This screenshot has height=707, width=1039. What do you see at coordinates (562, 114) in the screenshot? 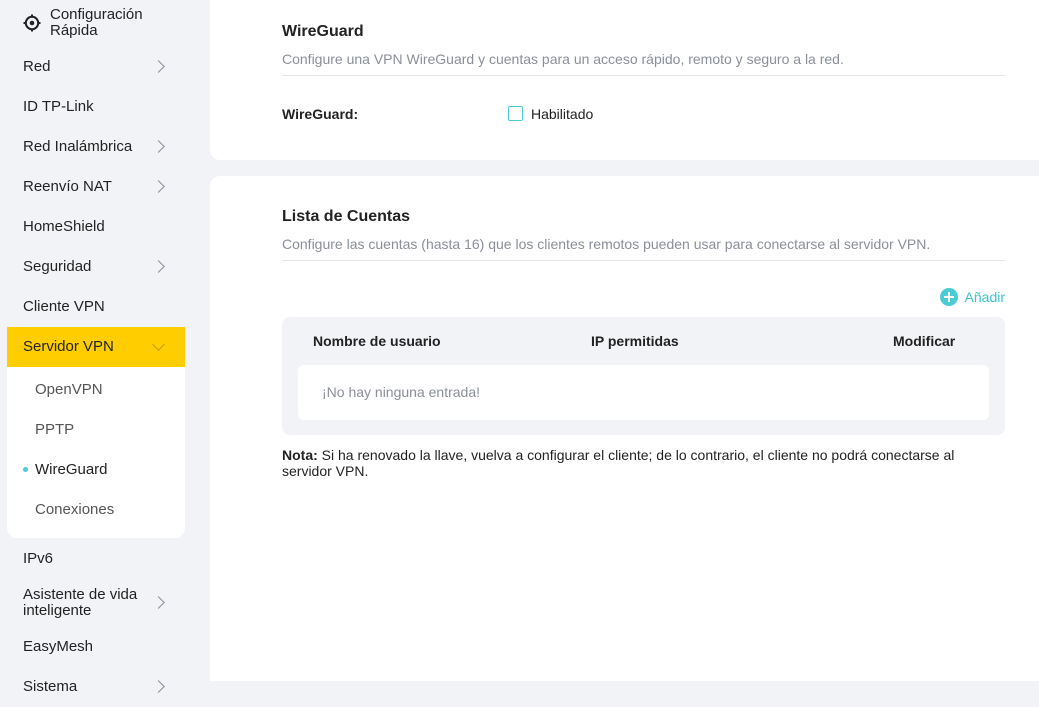
I see `enable-checkbox-label: Habilitado` at bounding box center [562, 114].